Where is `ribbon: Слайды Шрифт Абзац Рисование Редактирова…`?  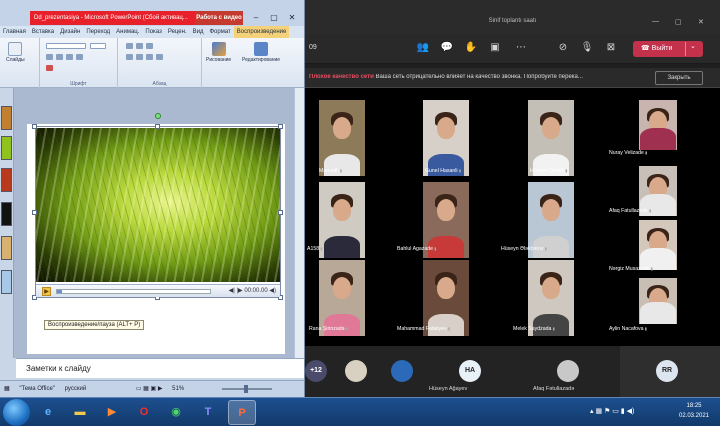 ribbon: Слайды Шрифт Абзац Рисование Редактирова… is located at coordinates (152, 63).